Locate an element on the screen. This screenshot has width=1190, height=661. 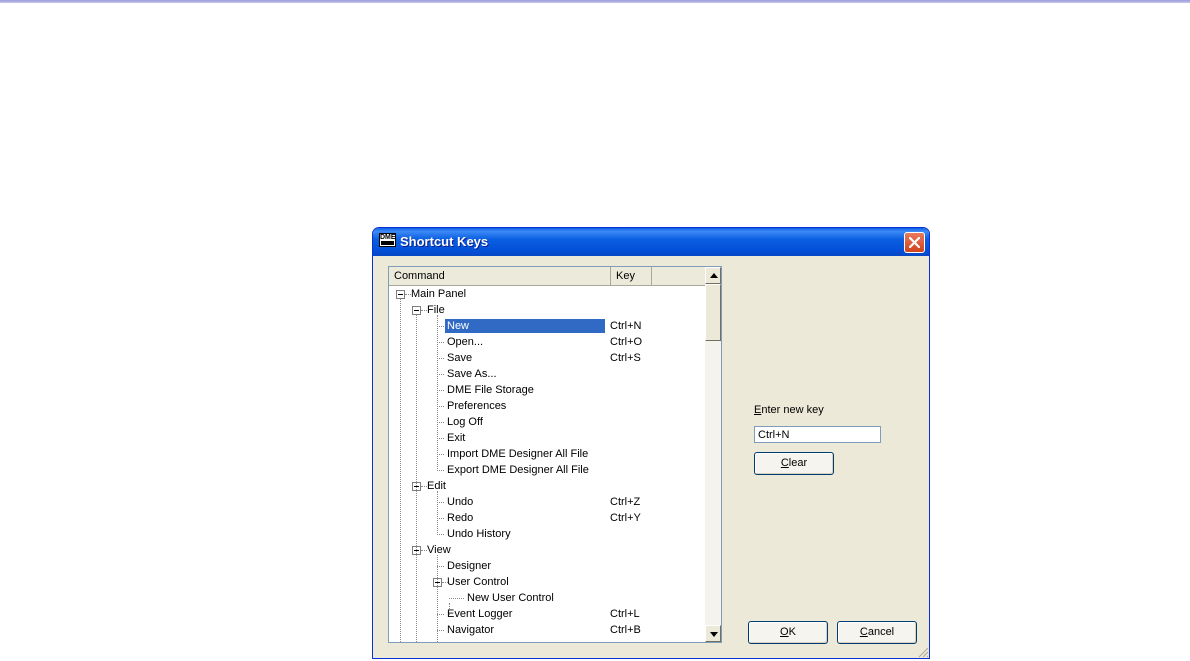
tree-item-label: Import DME Designer All File is located at coordinates (518, 454).